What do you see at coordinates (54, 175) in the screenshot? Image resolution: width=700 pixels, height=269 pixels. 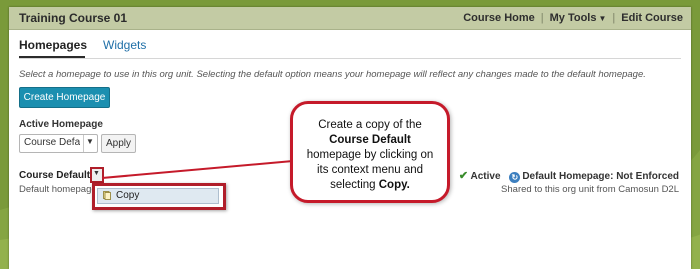 I see `homepage-name: Course Default` at bounding box center [54, 175].